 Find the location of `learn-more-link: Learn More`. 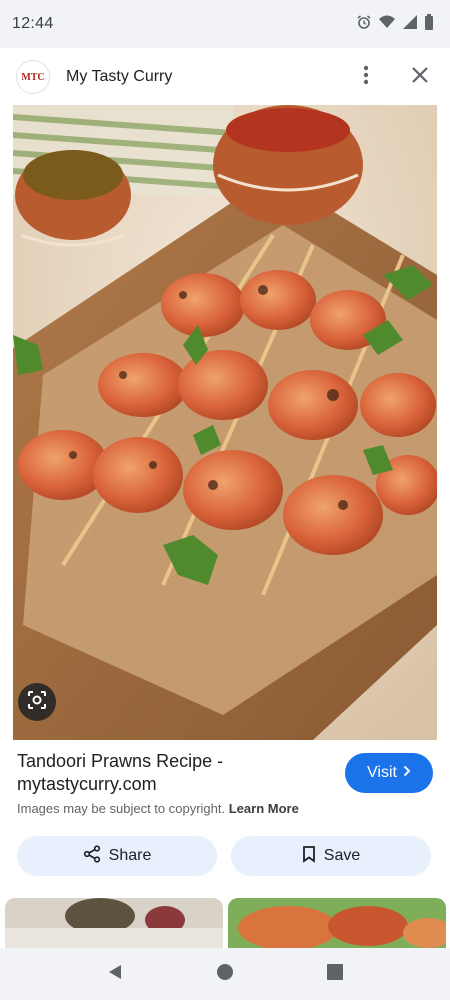

learn-more-link: Learn More is located at coordinates (264, 808).